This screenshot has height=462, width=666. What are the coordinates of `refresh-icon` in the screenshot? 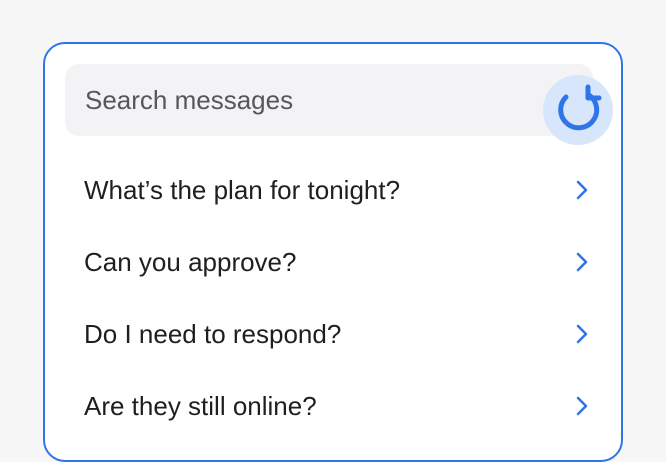 It's located at (580, 107).